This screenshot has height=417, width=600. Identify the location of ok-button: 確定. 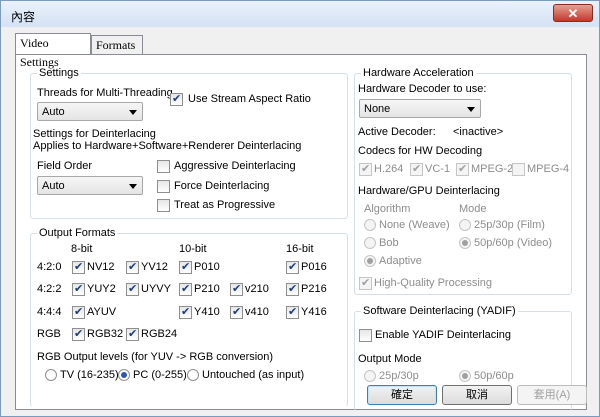
(402, 395).